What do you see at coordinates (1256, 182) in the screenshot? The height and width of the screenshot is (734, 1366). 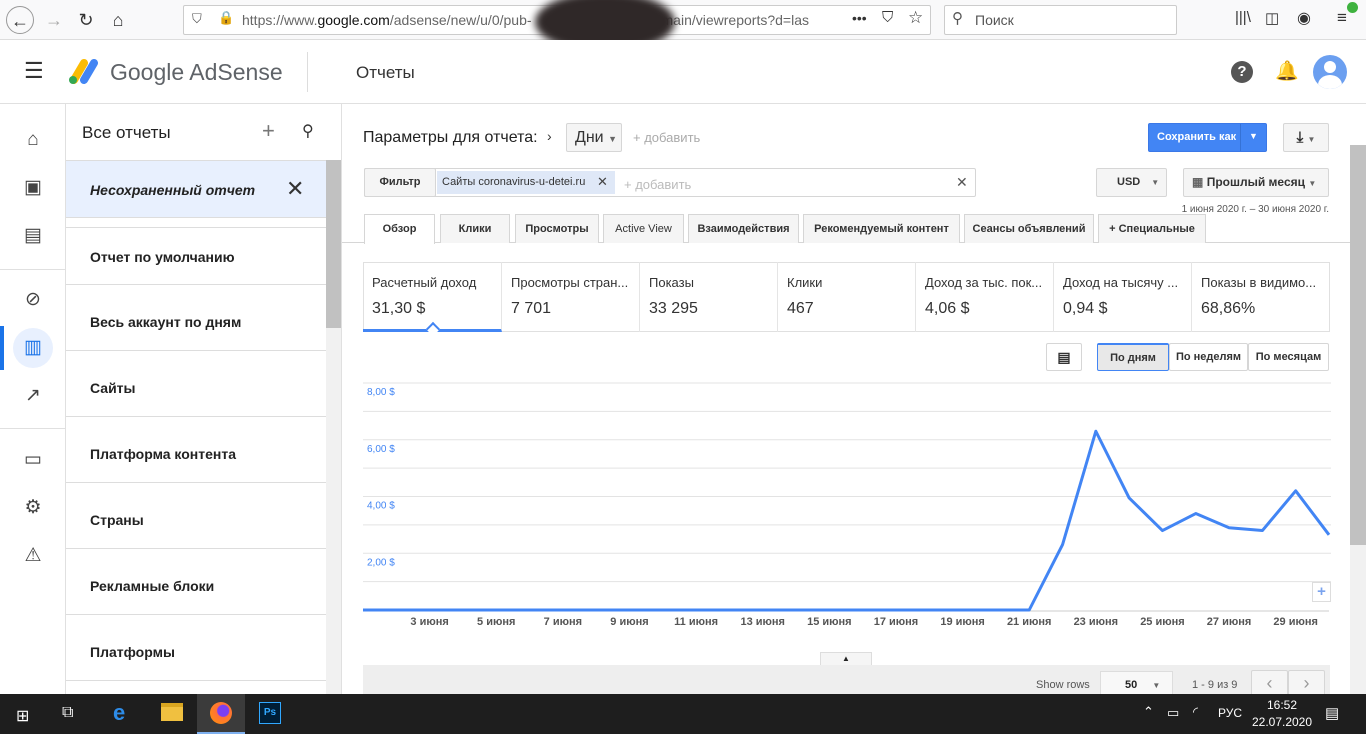 I see `date-range-dropdown: ▦ Прошлый месяц ▼` at bounding box center [1256, 182].